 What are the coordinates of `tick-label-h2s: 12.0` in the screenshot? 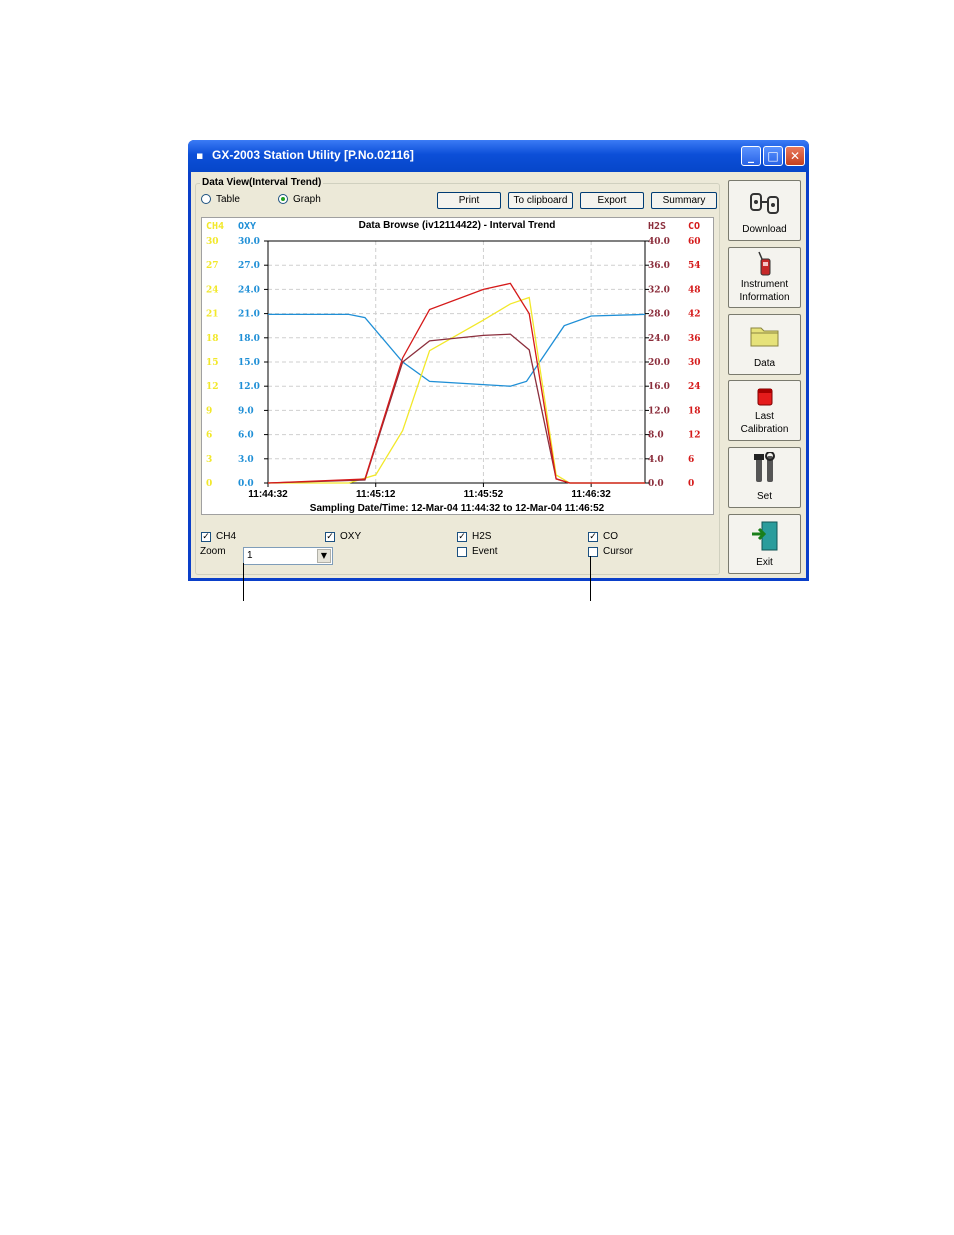 It's located at (659, 411).